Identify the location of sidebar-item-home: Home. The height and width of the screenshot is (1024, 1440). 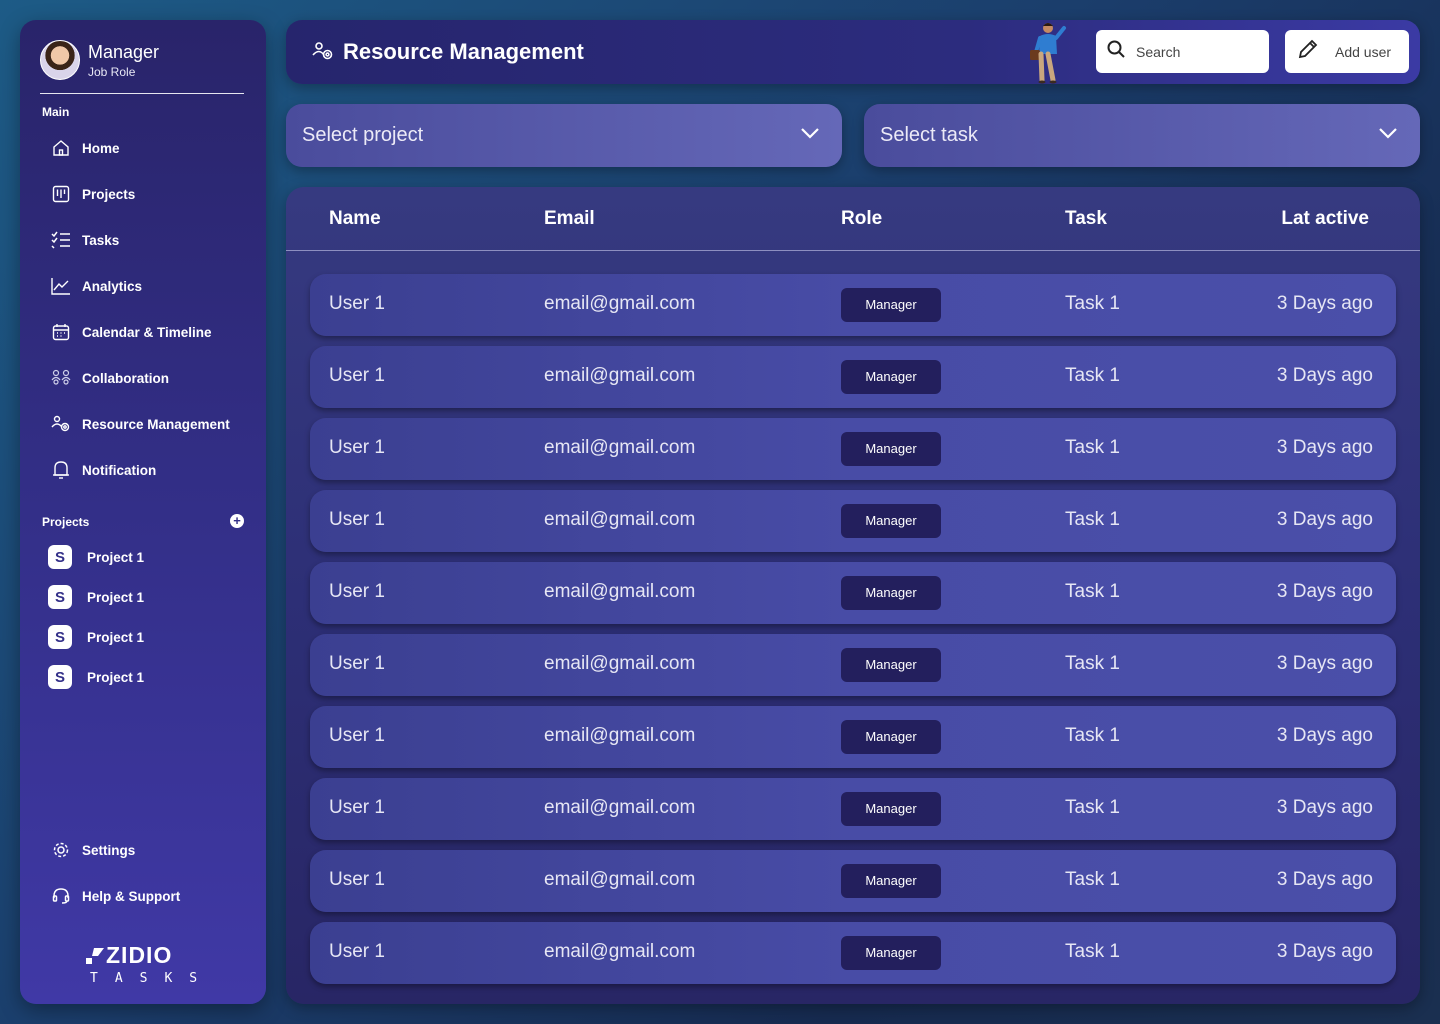
(85, 148).